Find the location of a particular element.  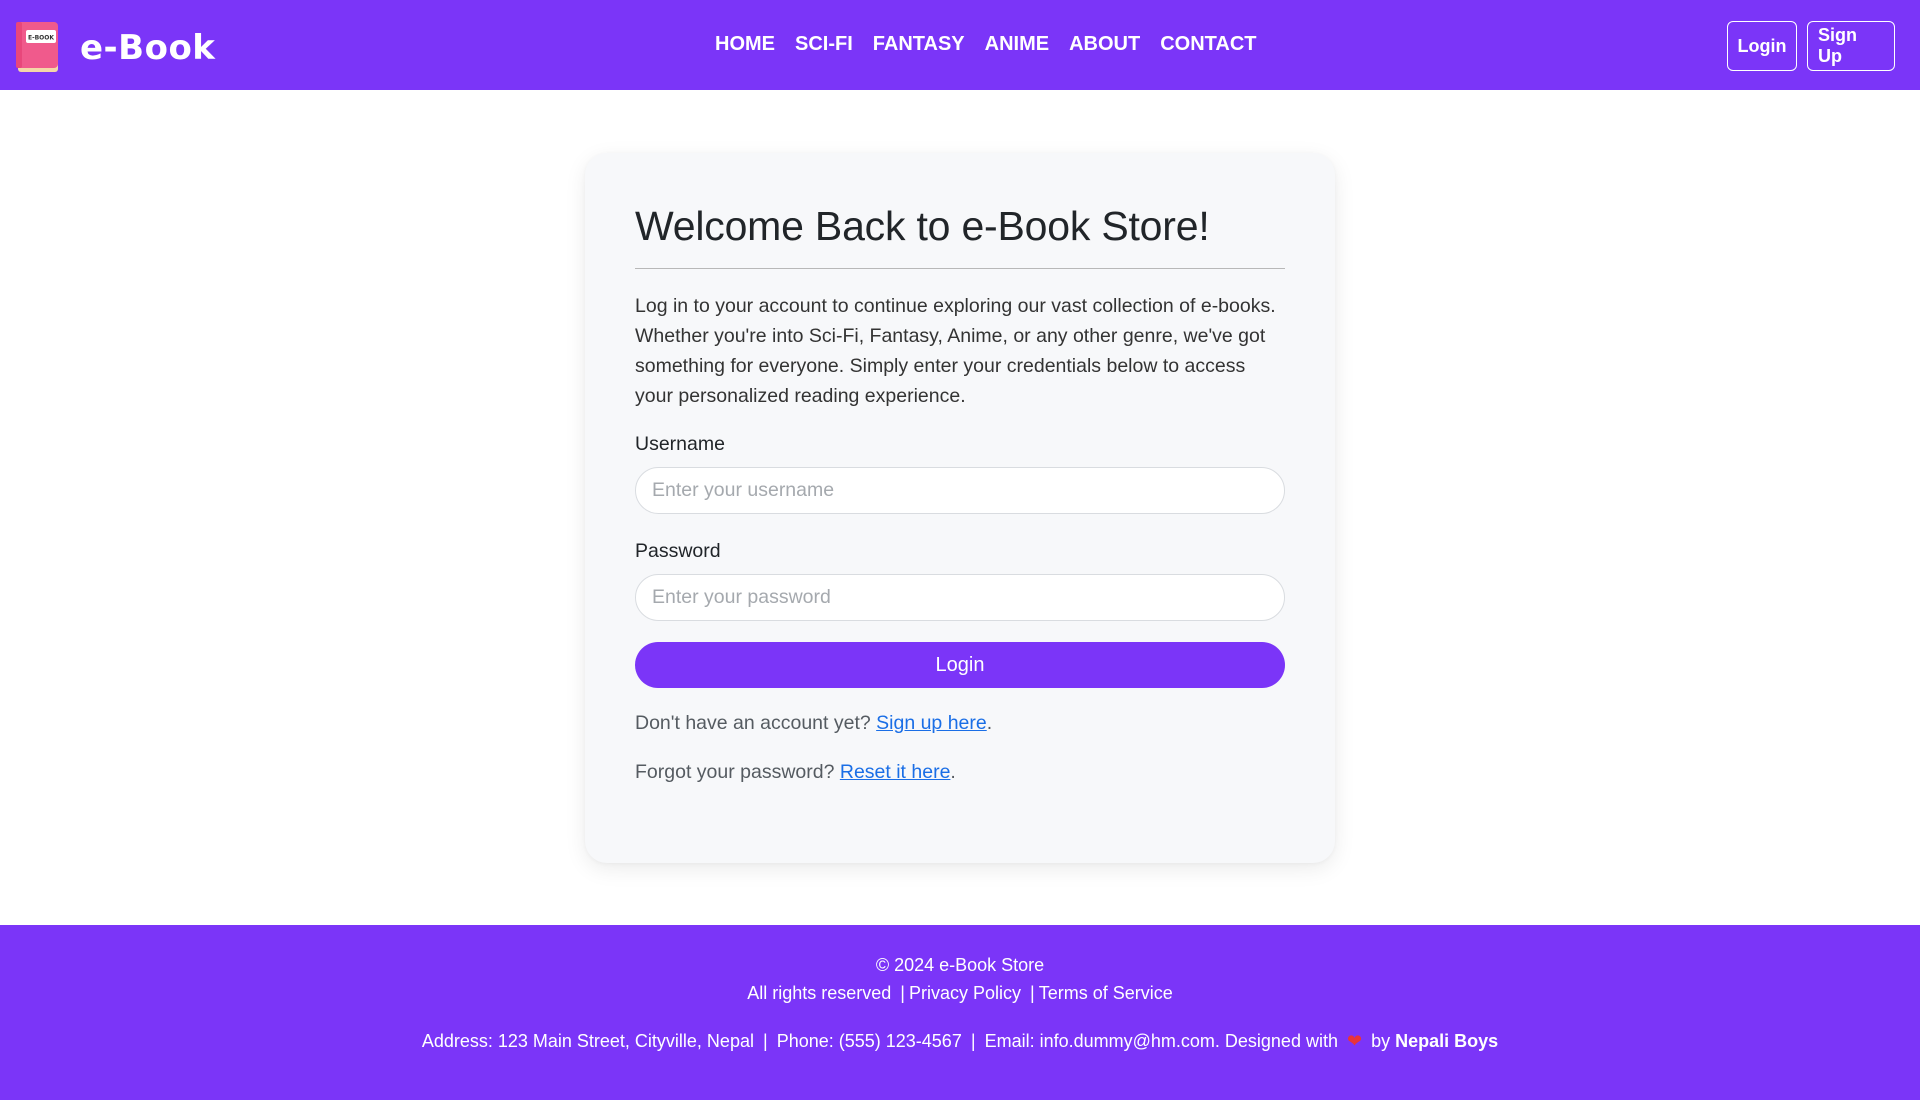

nav-link-about: ABOUT is located at coordinates (1104, 44).